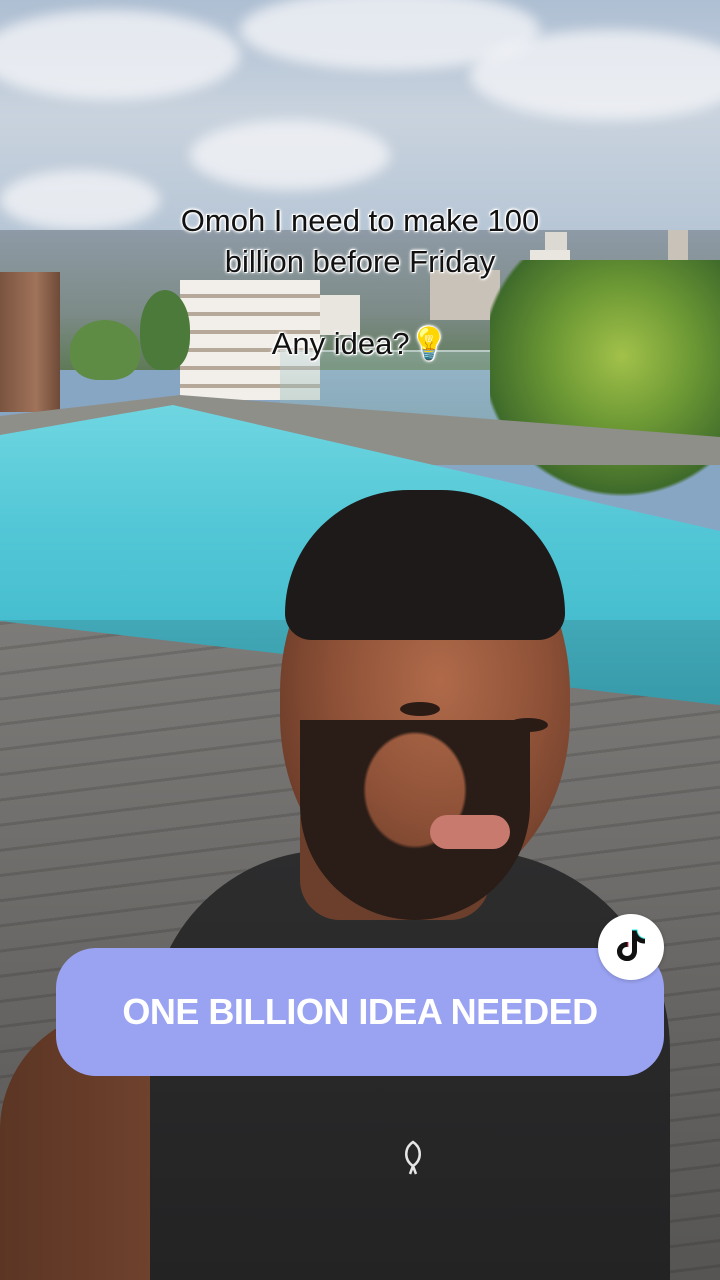 The width and height of the screenshot is (720, 1280). What do you see at coordinates (470, 832) in the screenshot?
I see `lips` at bounding box center [470, 832].